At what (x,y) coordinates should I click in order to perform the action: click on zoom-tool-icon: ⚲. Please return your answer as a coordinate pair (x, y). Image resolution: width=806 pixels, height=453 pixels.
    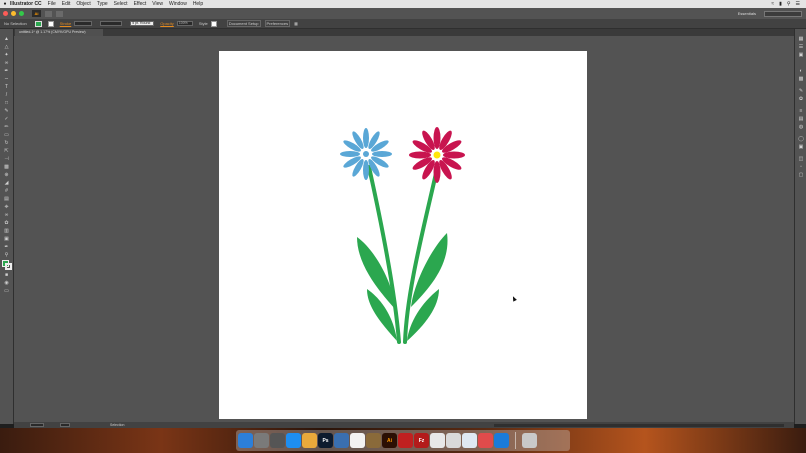
    Looking at the image, I should click on (6, 255).